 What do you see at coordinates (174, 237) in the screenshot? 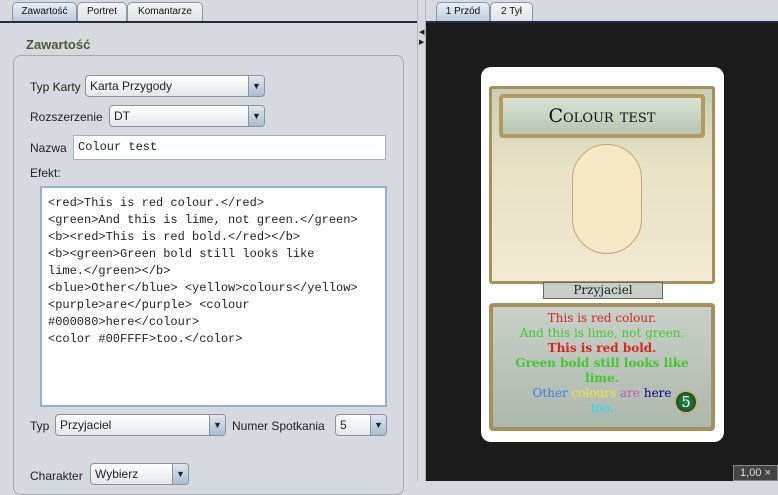
I see `efekt-line: <b><red>This is red bold.</red></b>` at bounding box center [174, 237].